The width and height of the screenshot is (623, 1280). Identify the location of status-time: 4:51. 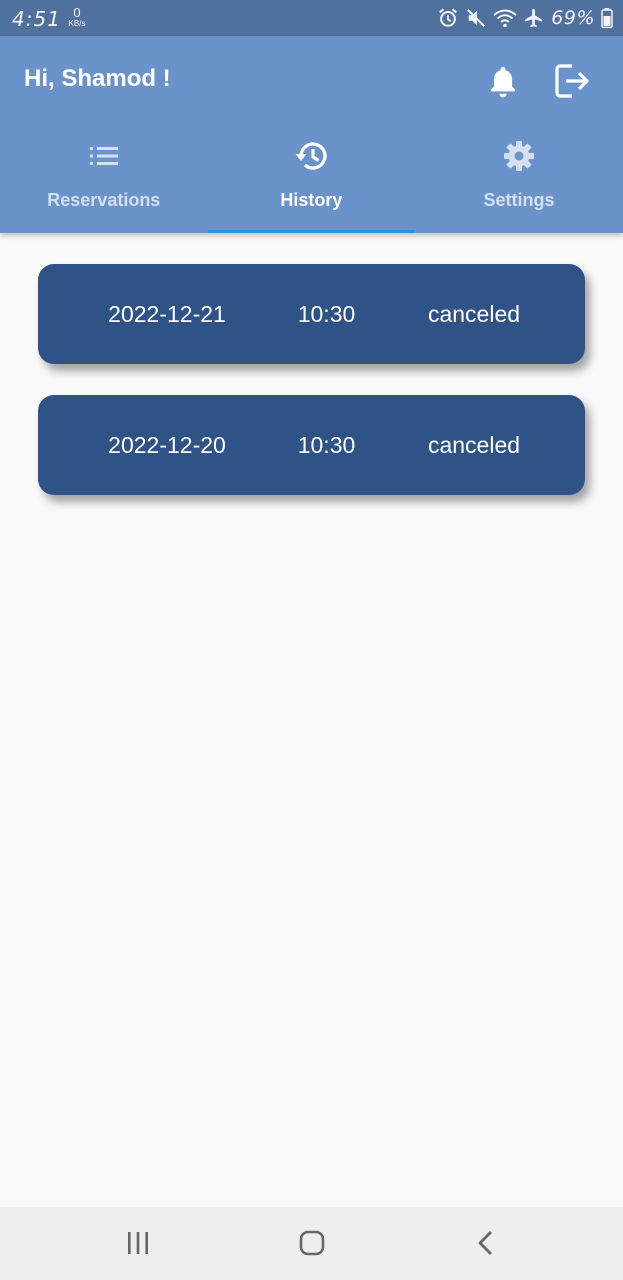
(36, 19).